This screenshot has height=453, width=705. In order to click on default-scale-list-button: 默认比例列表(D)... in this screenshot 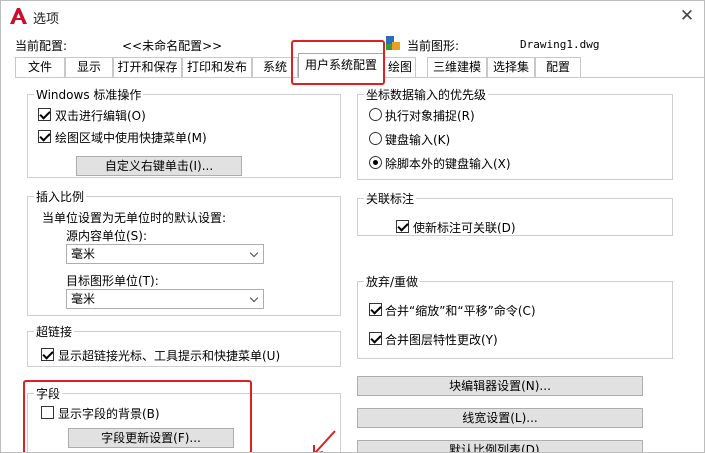, I will do `click(500, 446)`.